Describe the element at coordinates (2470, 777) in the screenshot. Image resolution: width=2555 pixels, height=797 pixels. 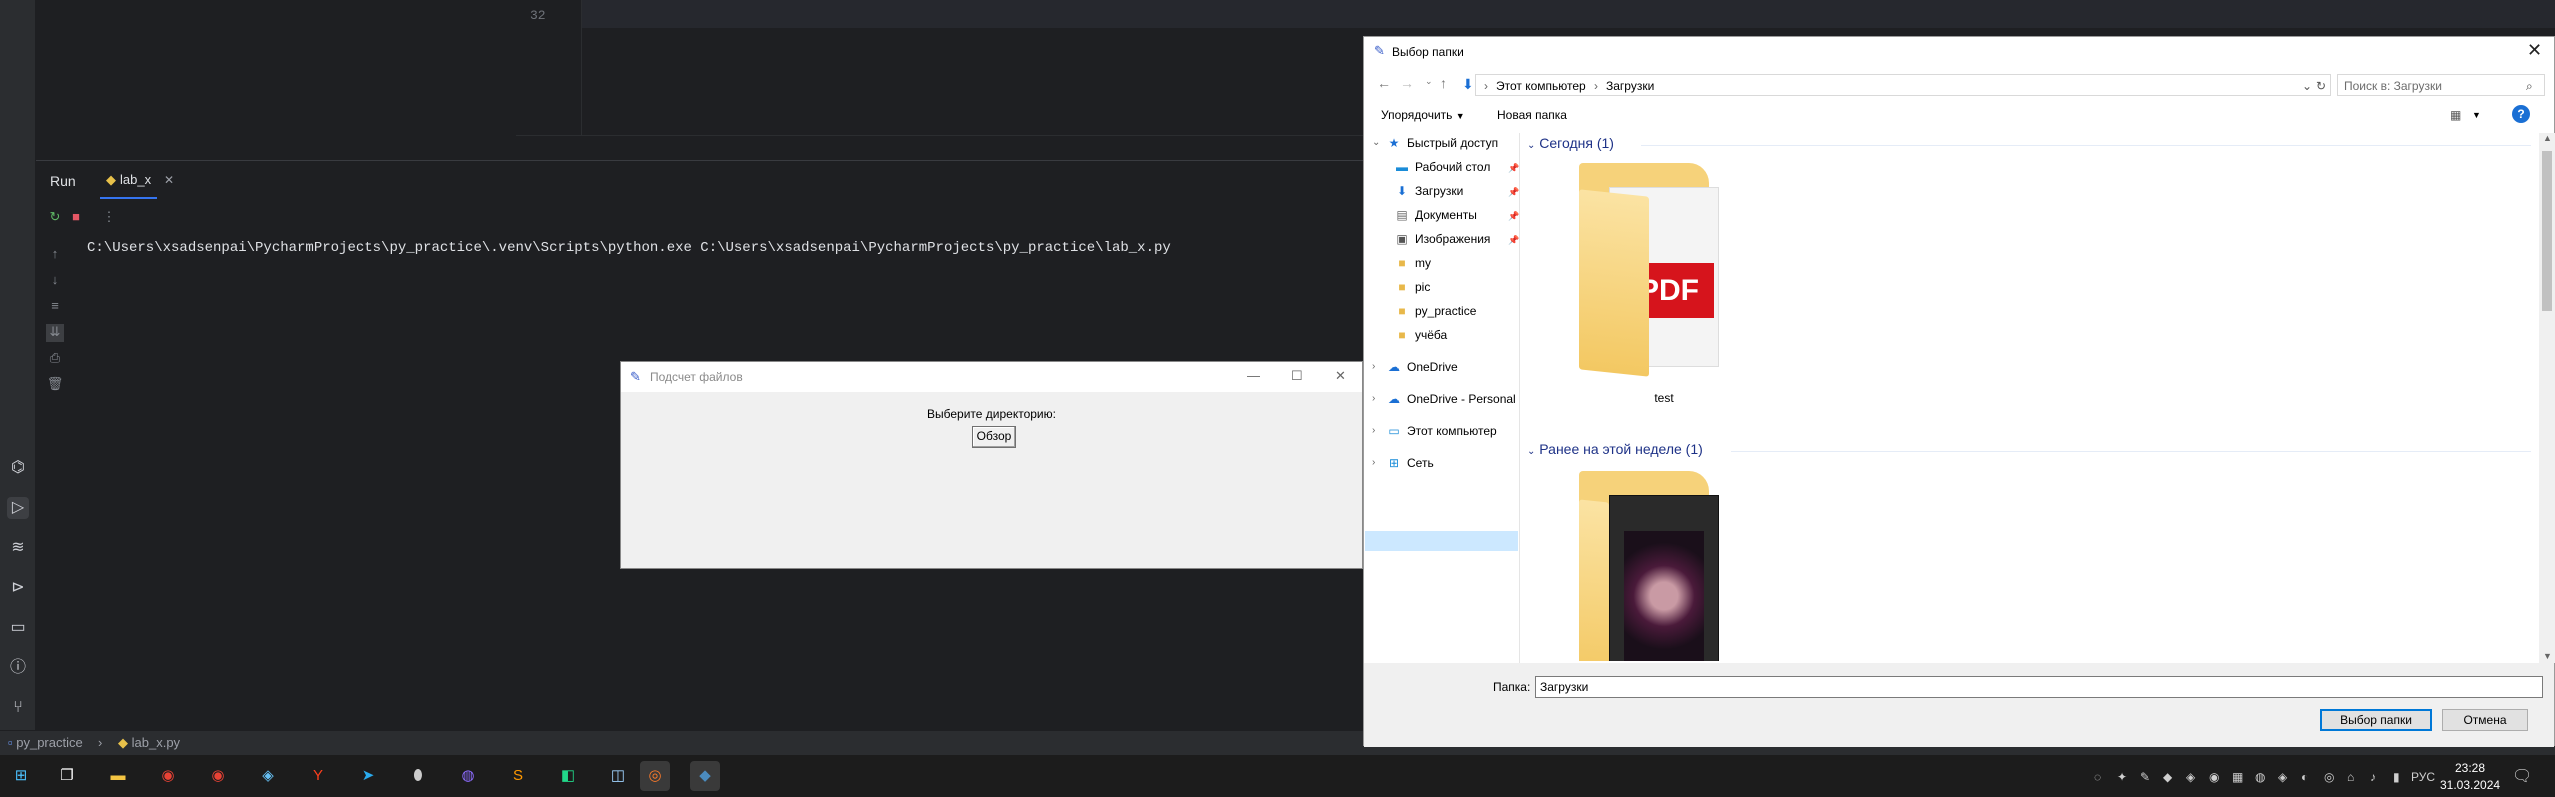
I see `clock: 23:28 31.03.2024` at that location.